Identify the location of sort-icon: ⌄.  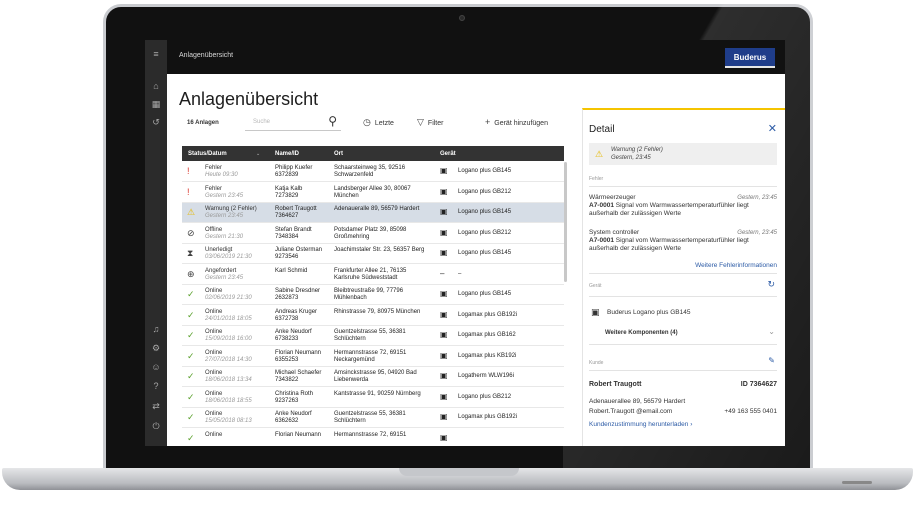
(258, 154).